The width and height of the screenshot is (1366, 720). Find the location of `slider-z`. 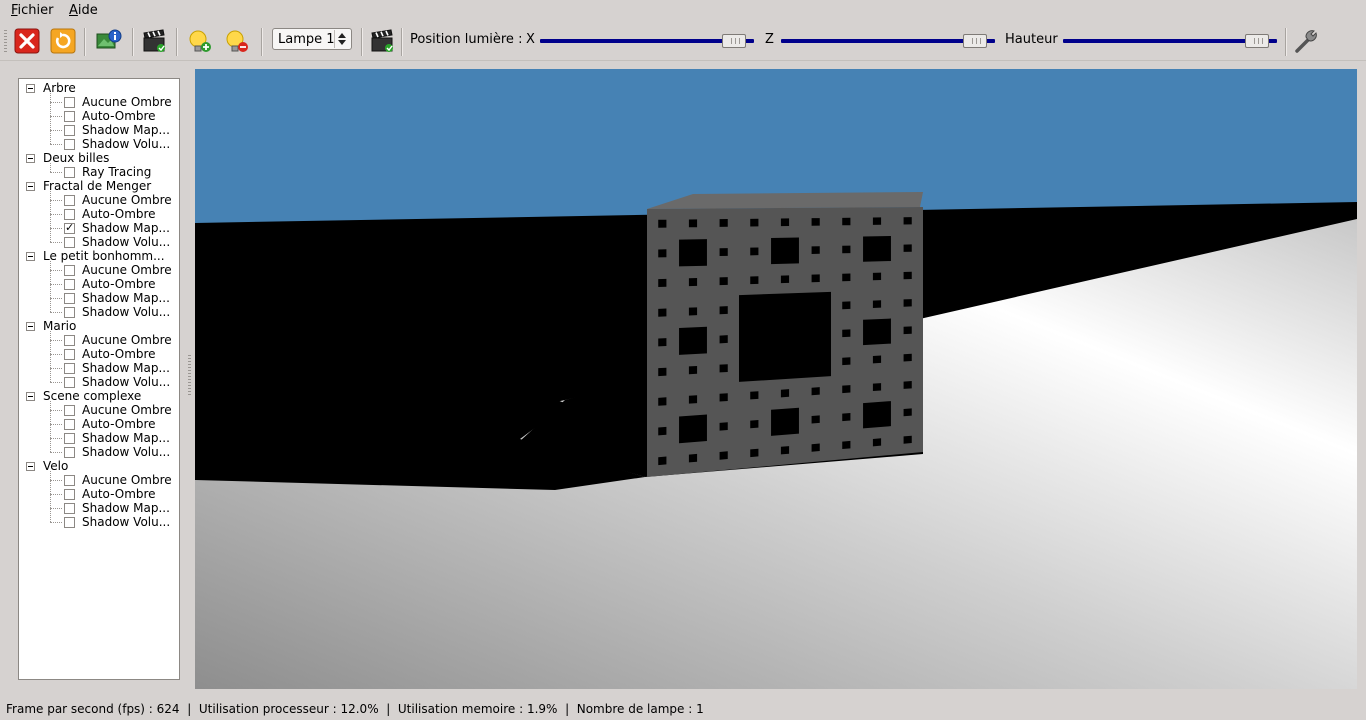

slider-z is located at coordinates (888, 41).